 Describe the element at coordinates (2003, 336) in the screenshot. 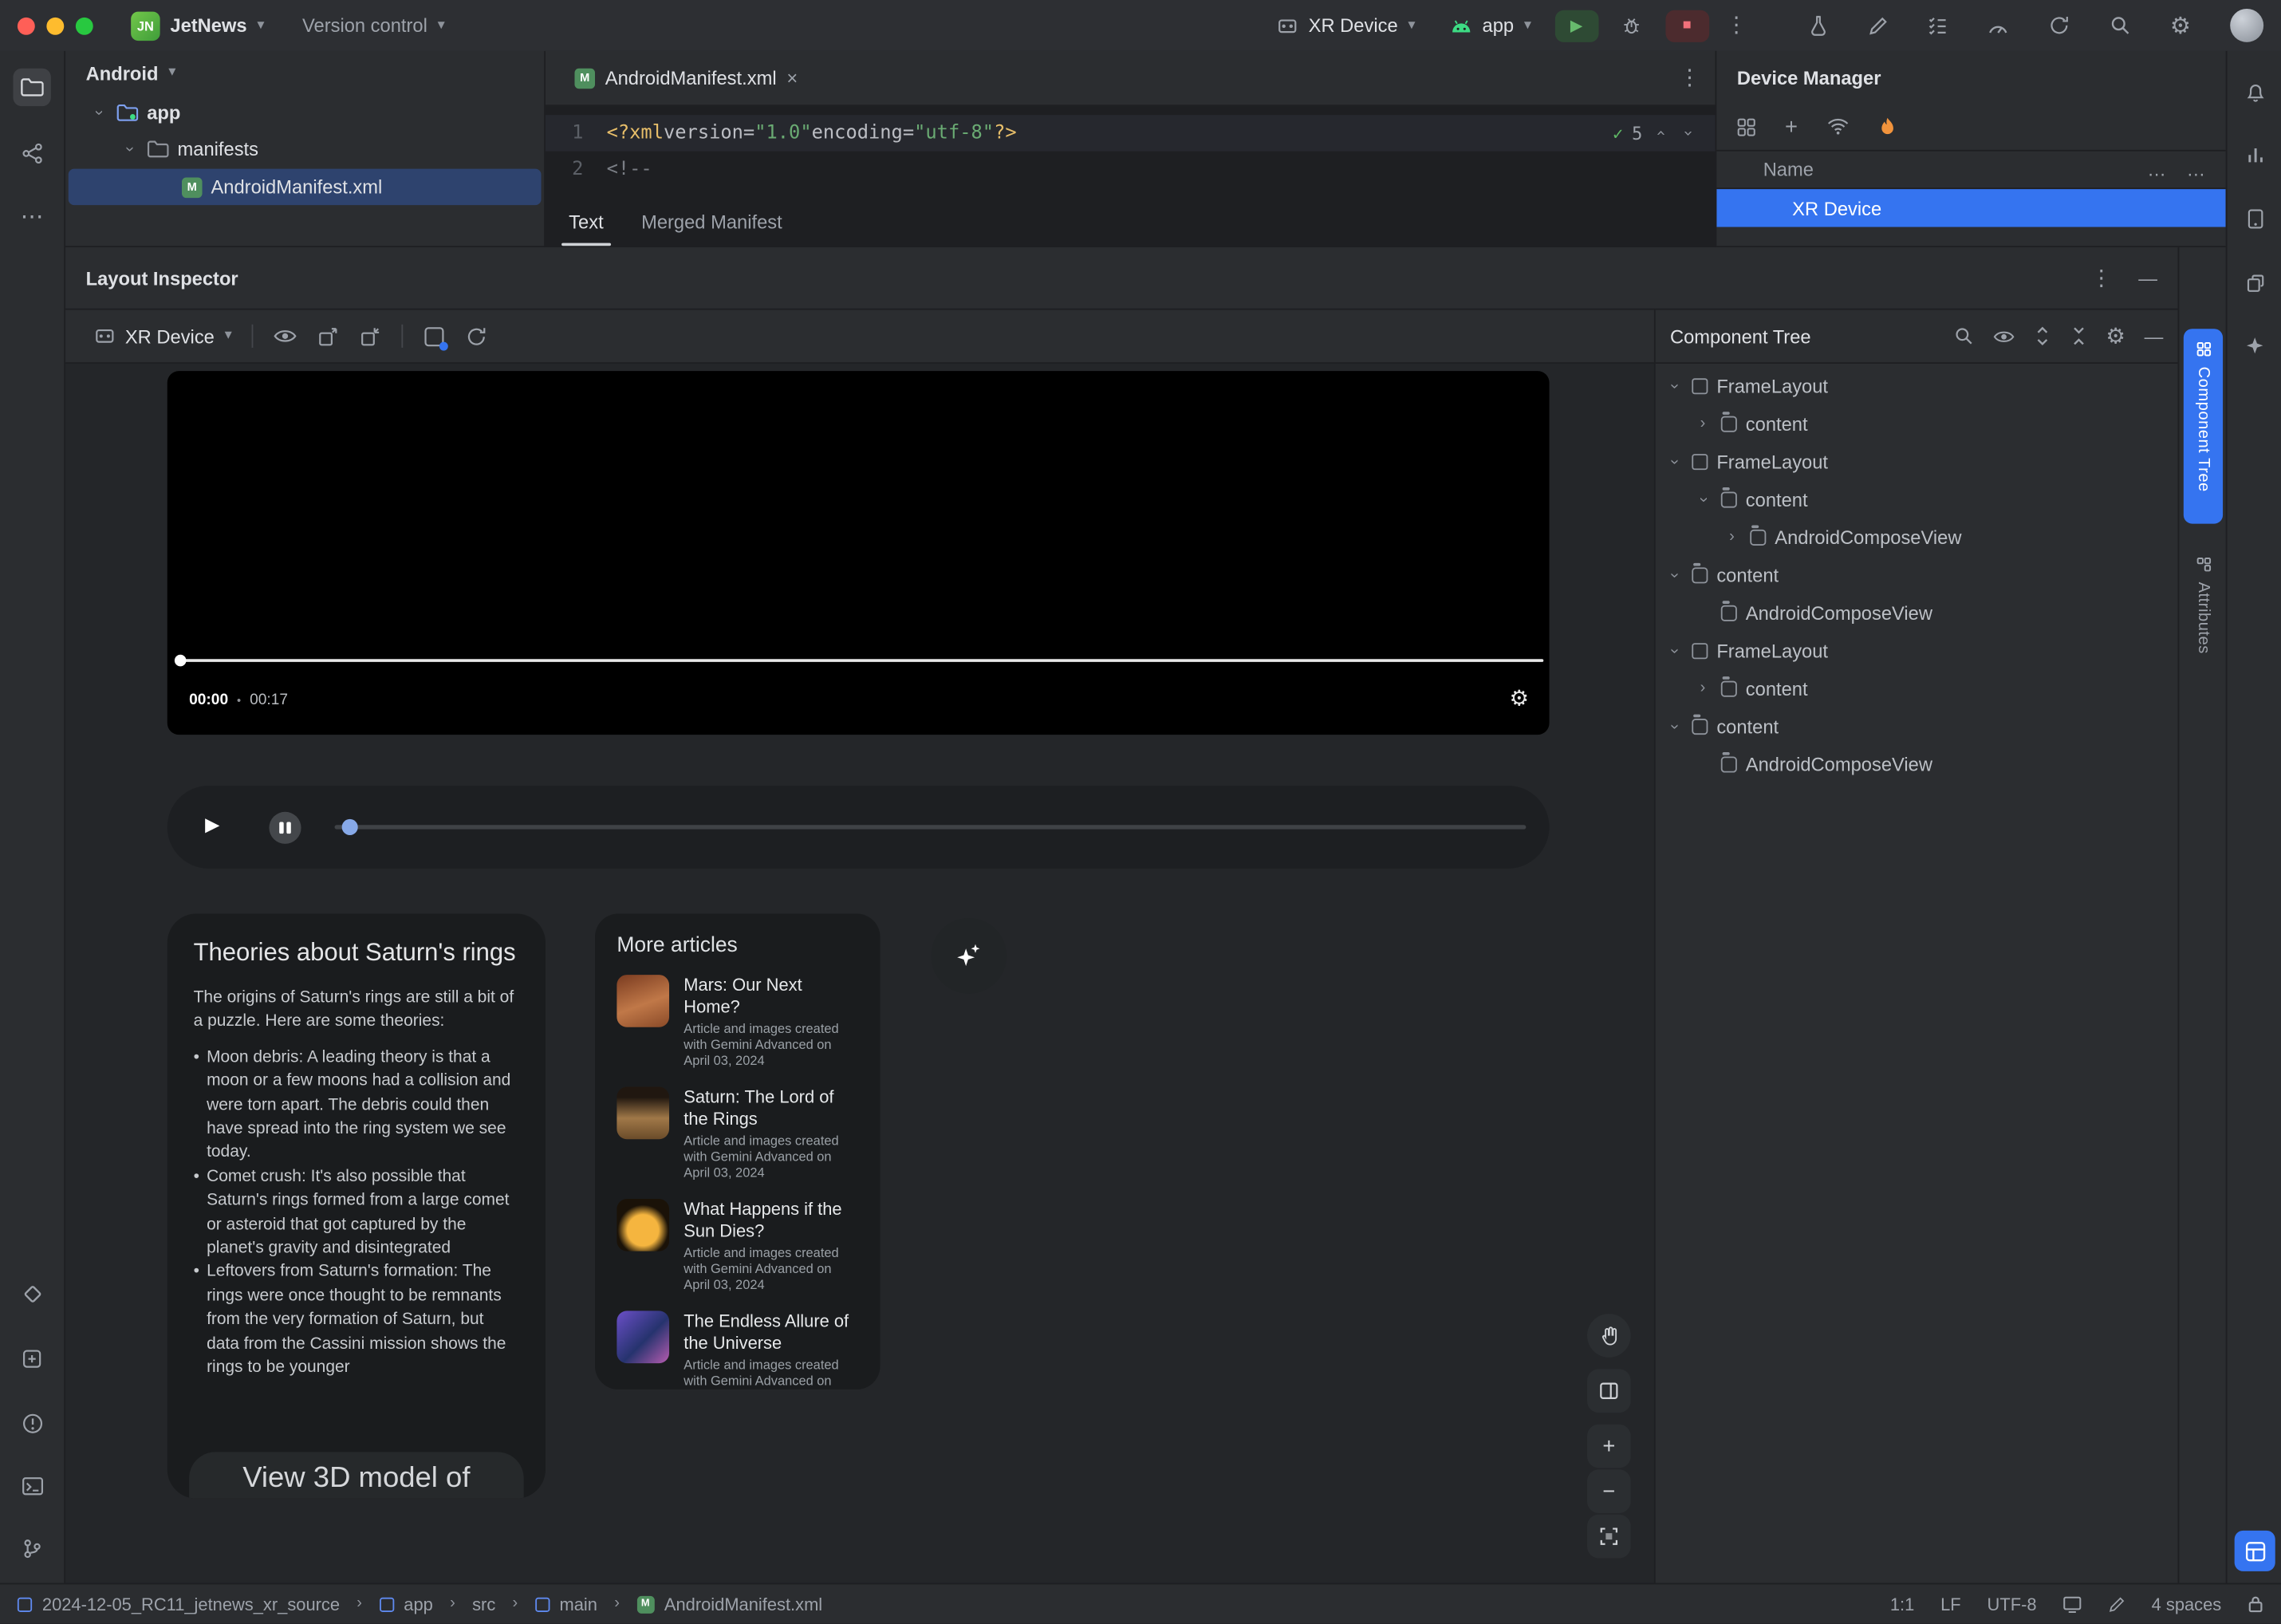

I see `filter-view-icon` at that location.